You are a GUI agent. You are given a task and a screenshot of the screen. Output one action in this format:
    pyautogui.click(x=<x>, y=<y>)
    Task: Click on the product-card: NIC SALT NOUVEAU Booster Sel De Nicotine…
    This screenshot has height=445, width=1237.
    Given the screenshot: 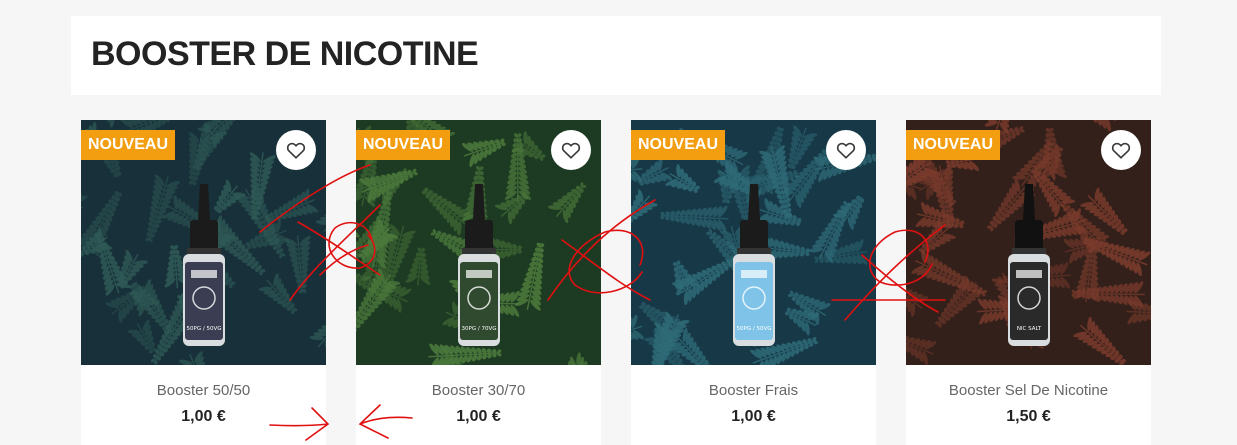 What is the action you would take?
    pyautogui.click(x=1028, y=282)
    